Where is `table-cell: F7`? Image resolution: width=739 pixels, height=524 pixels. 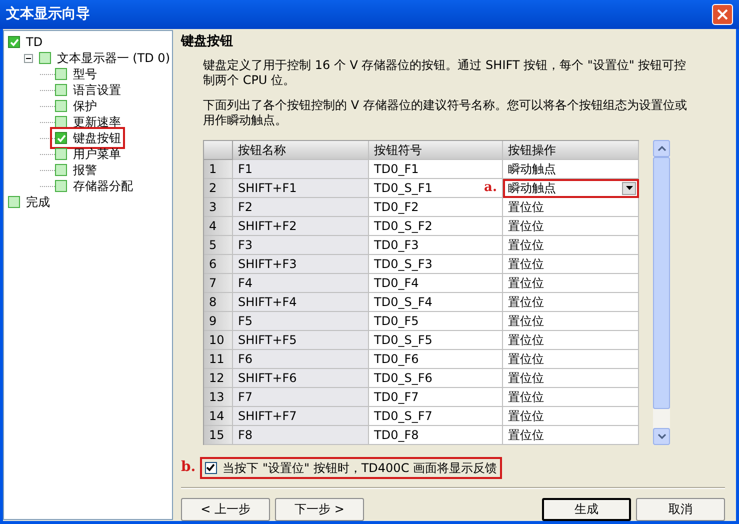
table-cell: F7 is located at coordinates (301, 397).